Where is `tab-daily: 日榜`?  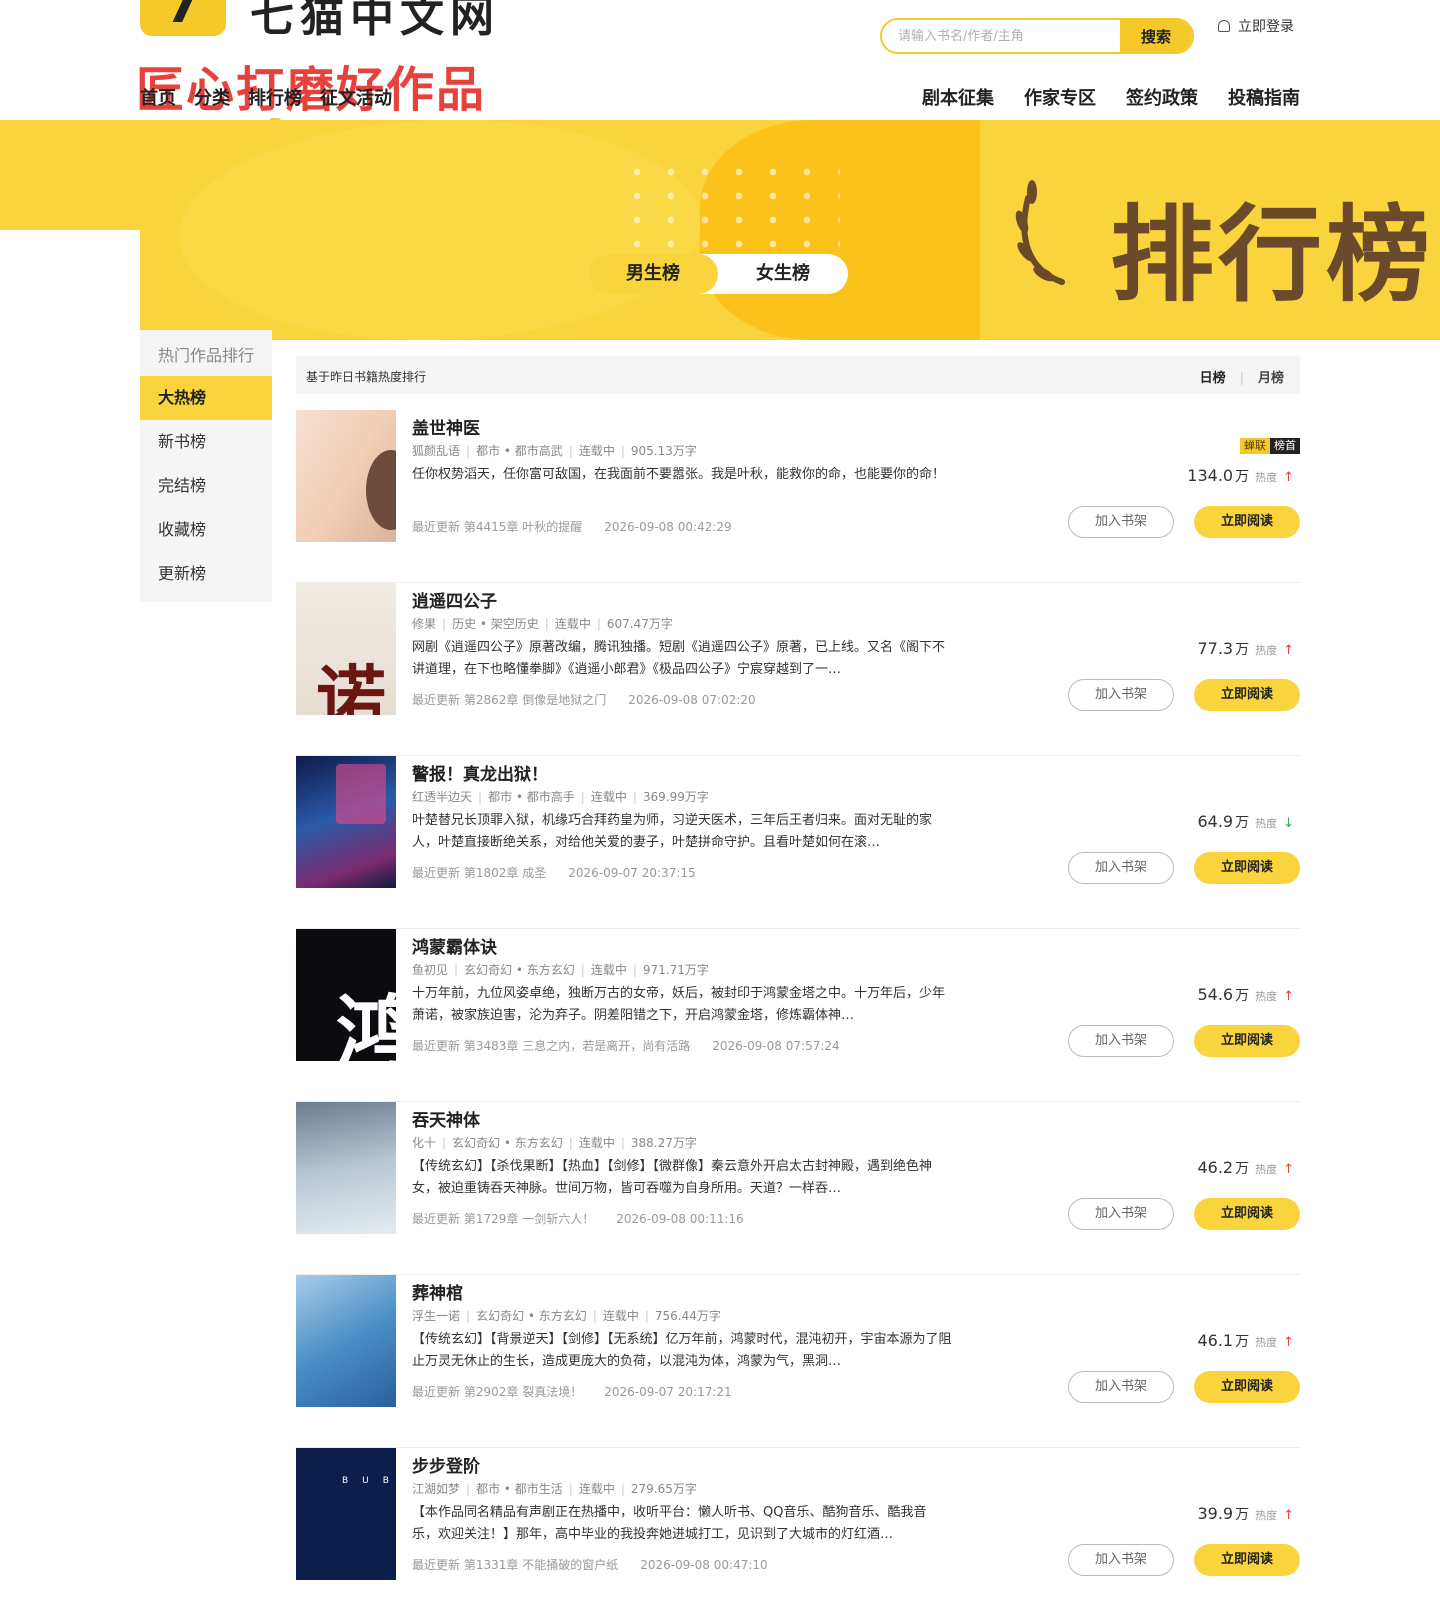
tab-daily: 日榜 is located at coordinates (1213, 378).